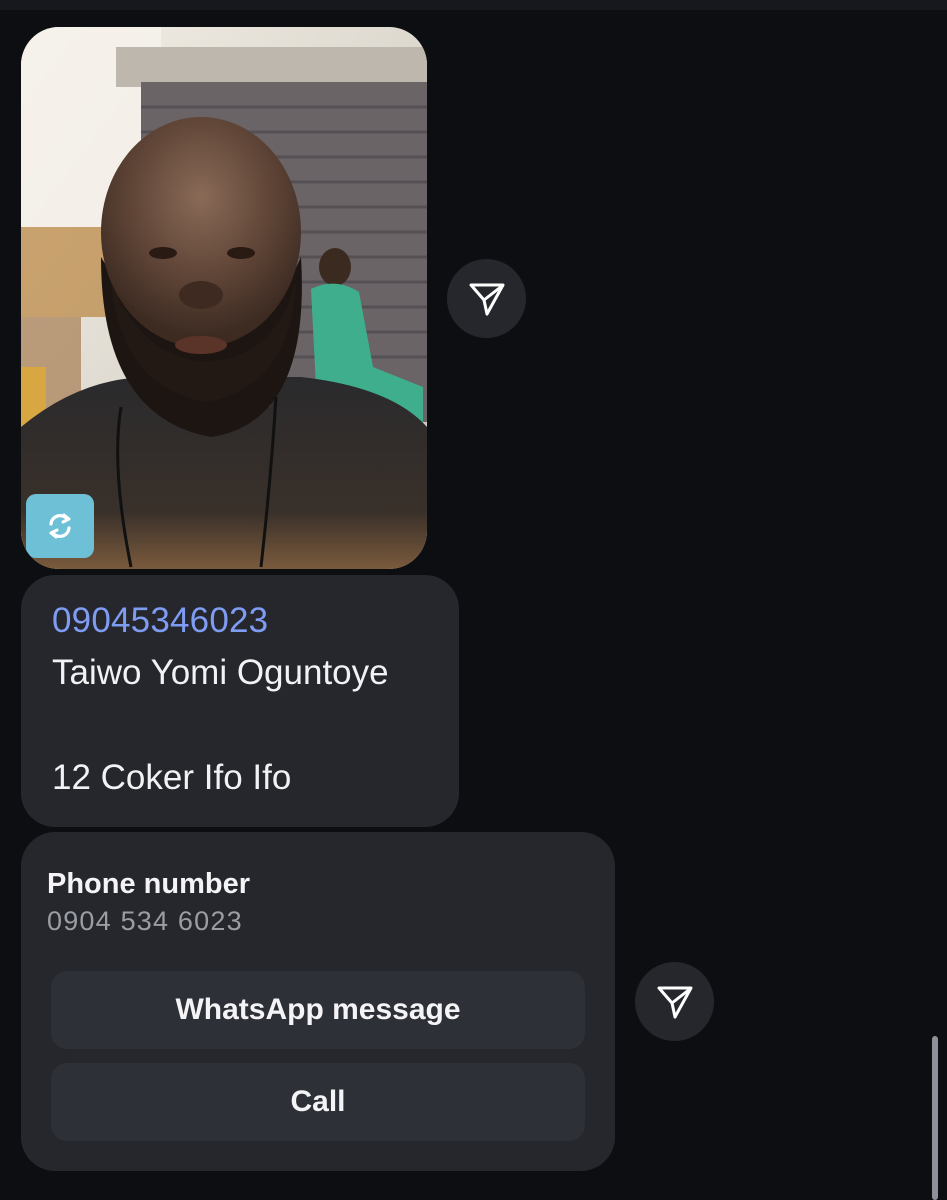  What do you see at coordinates (172, 777) in the screenshot?
I see `message-address-line: 12 Coker Ifo Ifo` at bounding box center [172, 777].